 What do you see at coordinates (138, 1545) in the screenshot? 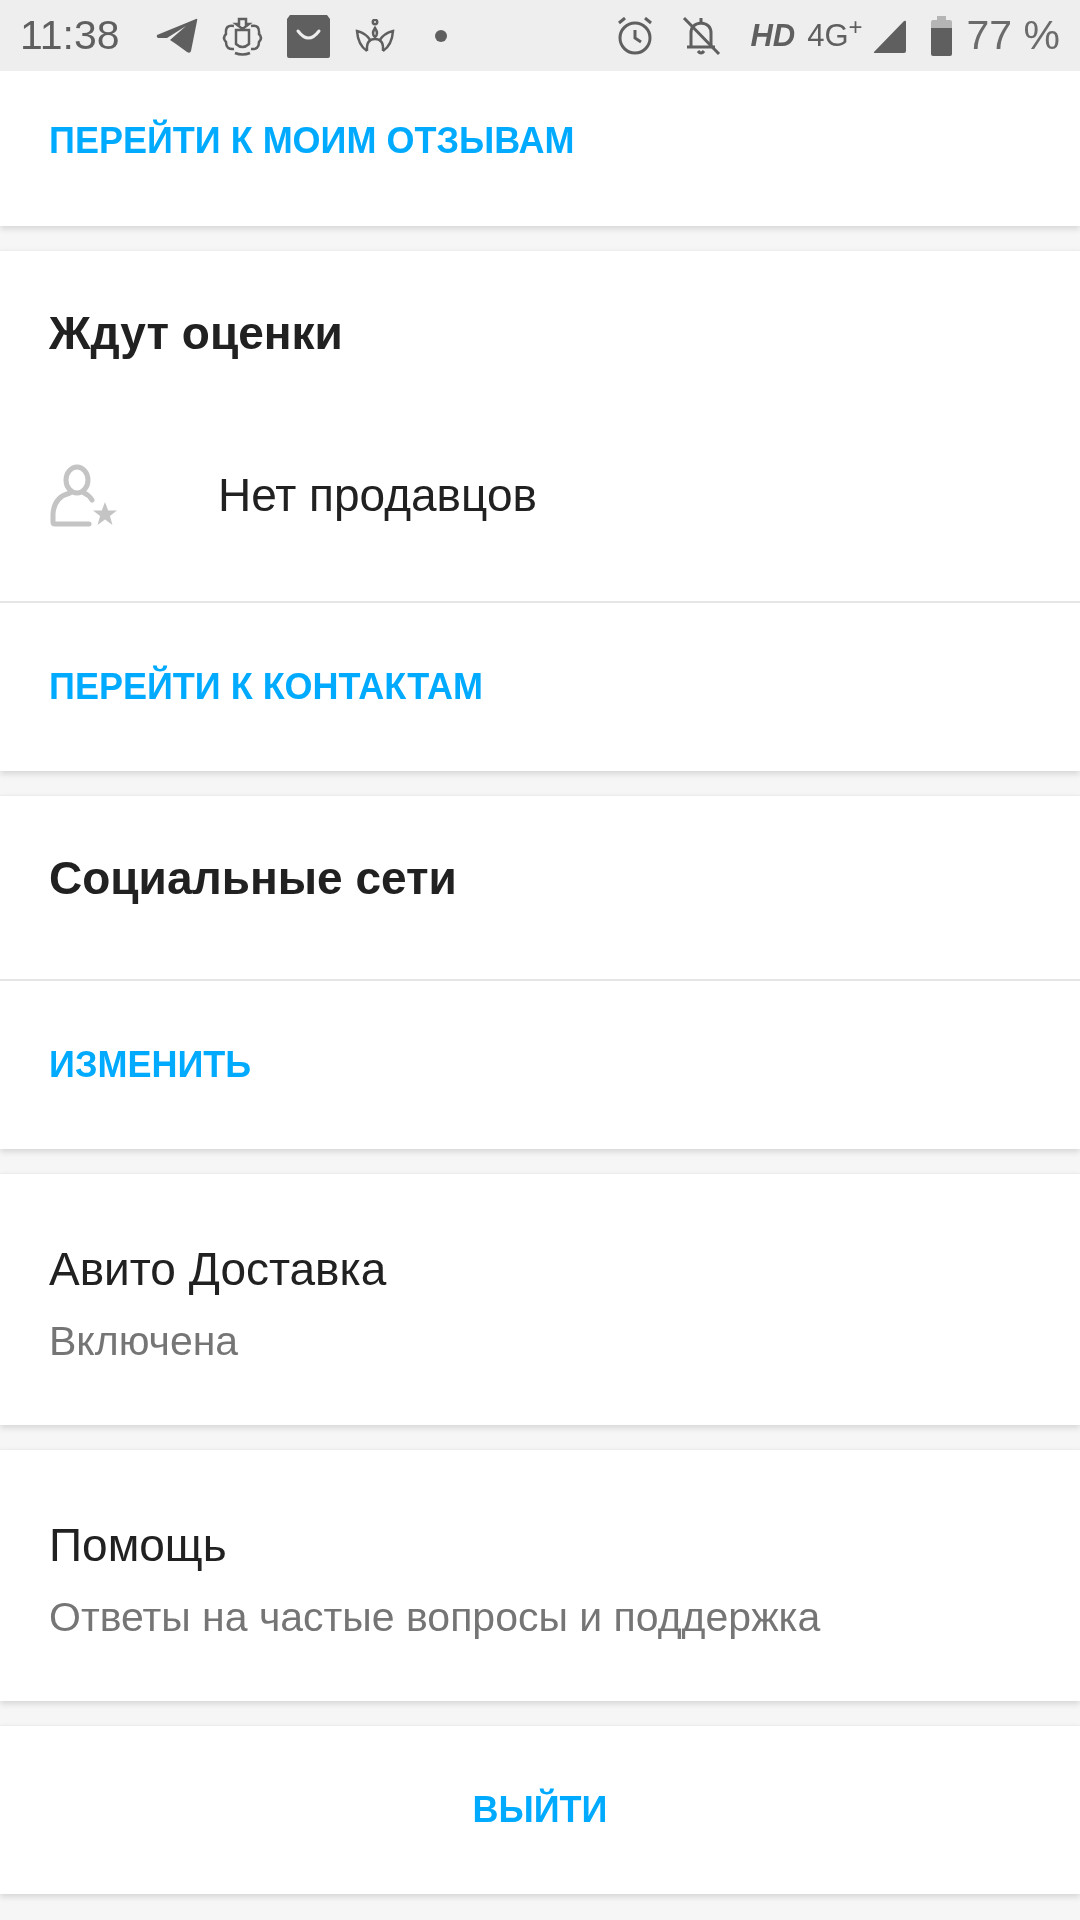
I see `item-title: Помощь` at bounding box center [138, 1545].